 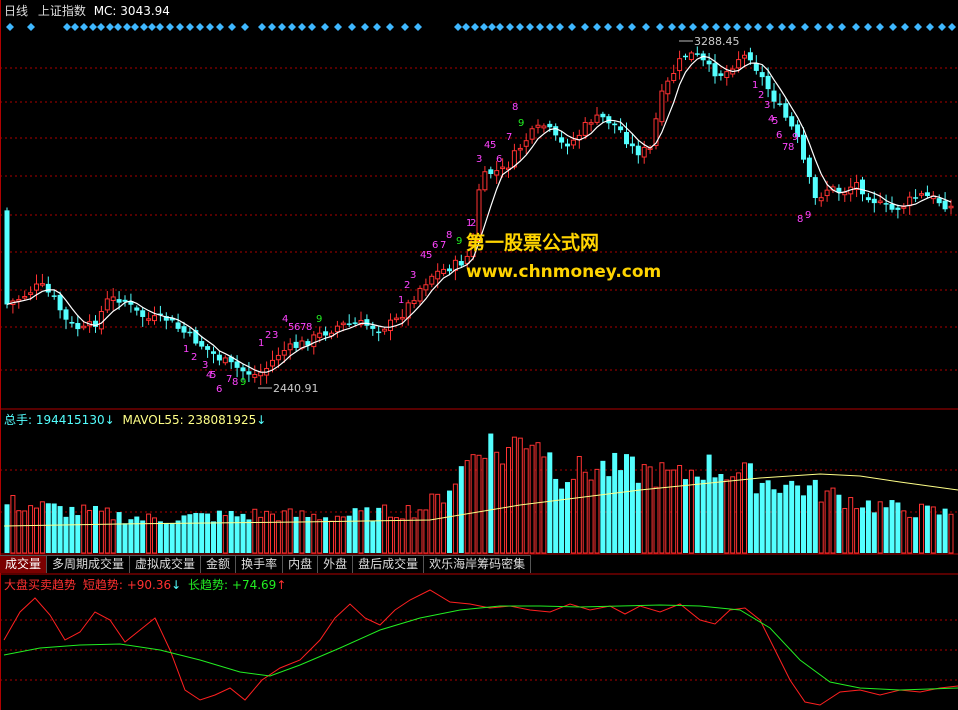 What do you see at coordinates (260, 564) in the screenshot?
I see `tab-turnover: 换手率` at bounding box center [260, 564].